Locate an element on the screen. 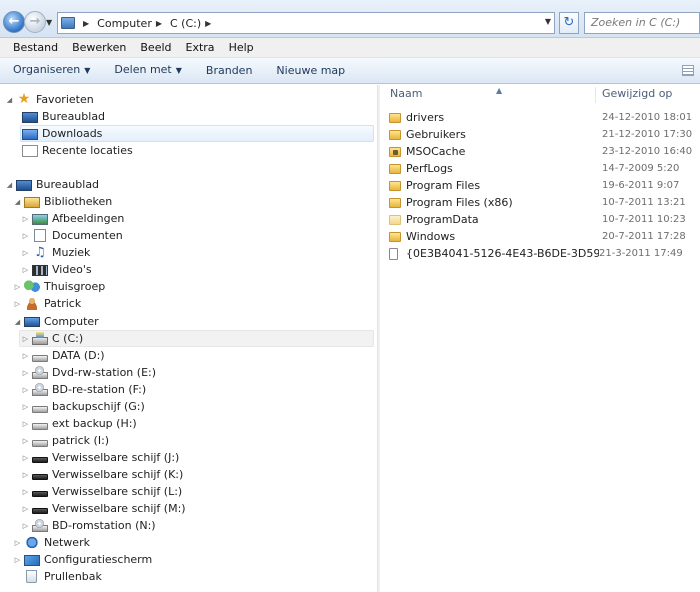 The width and height of the screenshot is (700, 592). documents-icon is located at coordinates (40, 235).